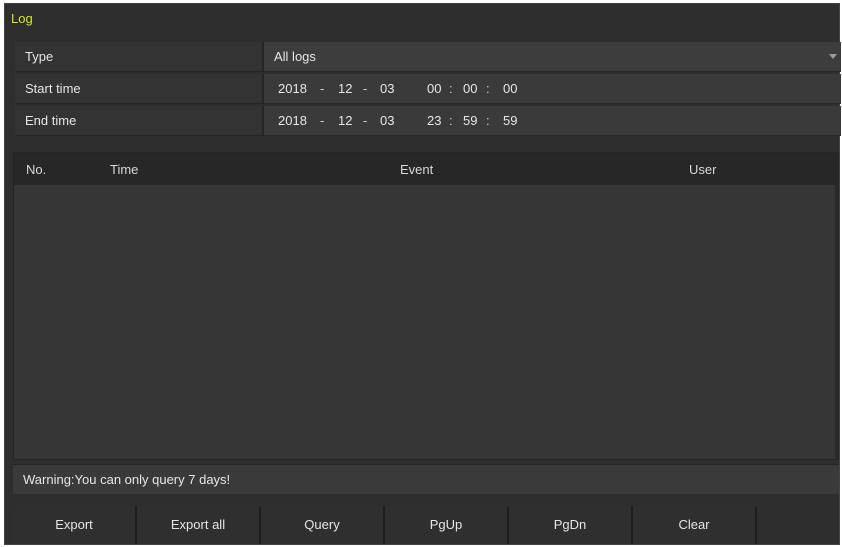 This screenshot has height=547, width=842. What do you see at coordinates (703, 169) in the screenshot?
I see `column-header-user: User` at bounding box center [703, 169].